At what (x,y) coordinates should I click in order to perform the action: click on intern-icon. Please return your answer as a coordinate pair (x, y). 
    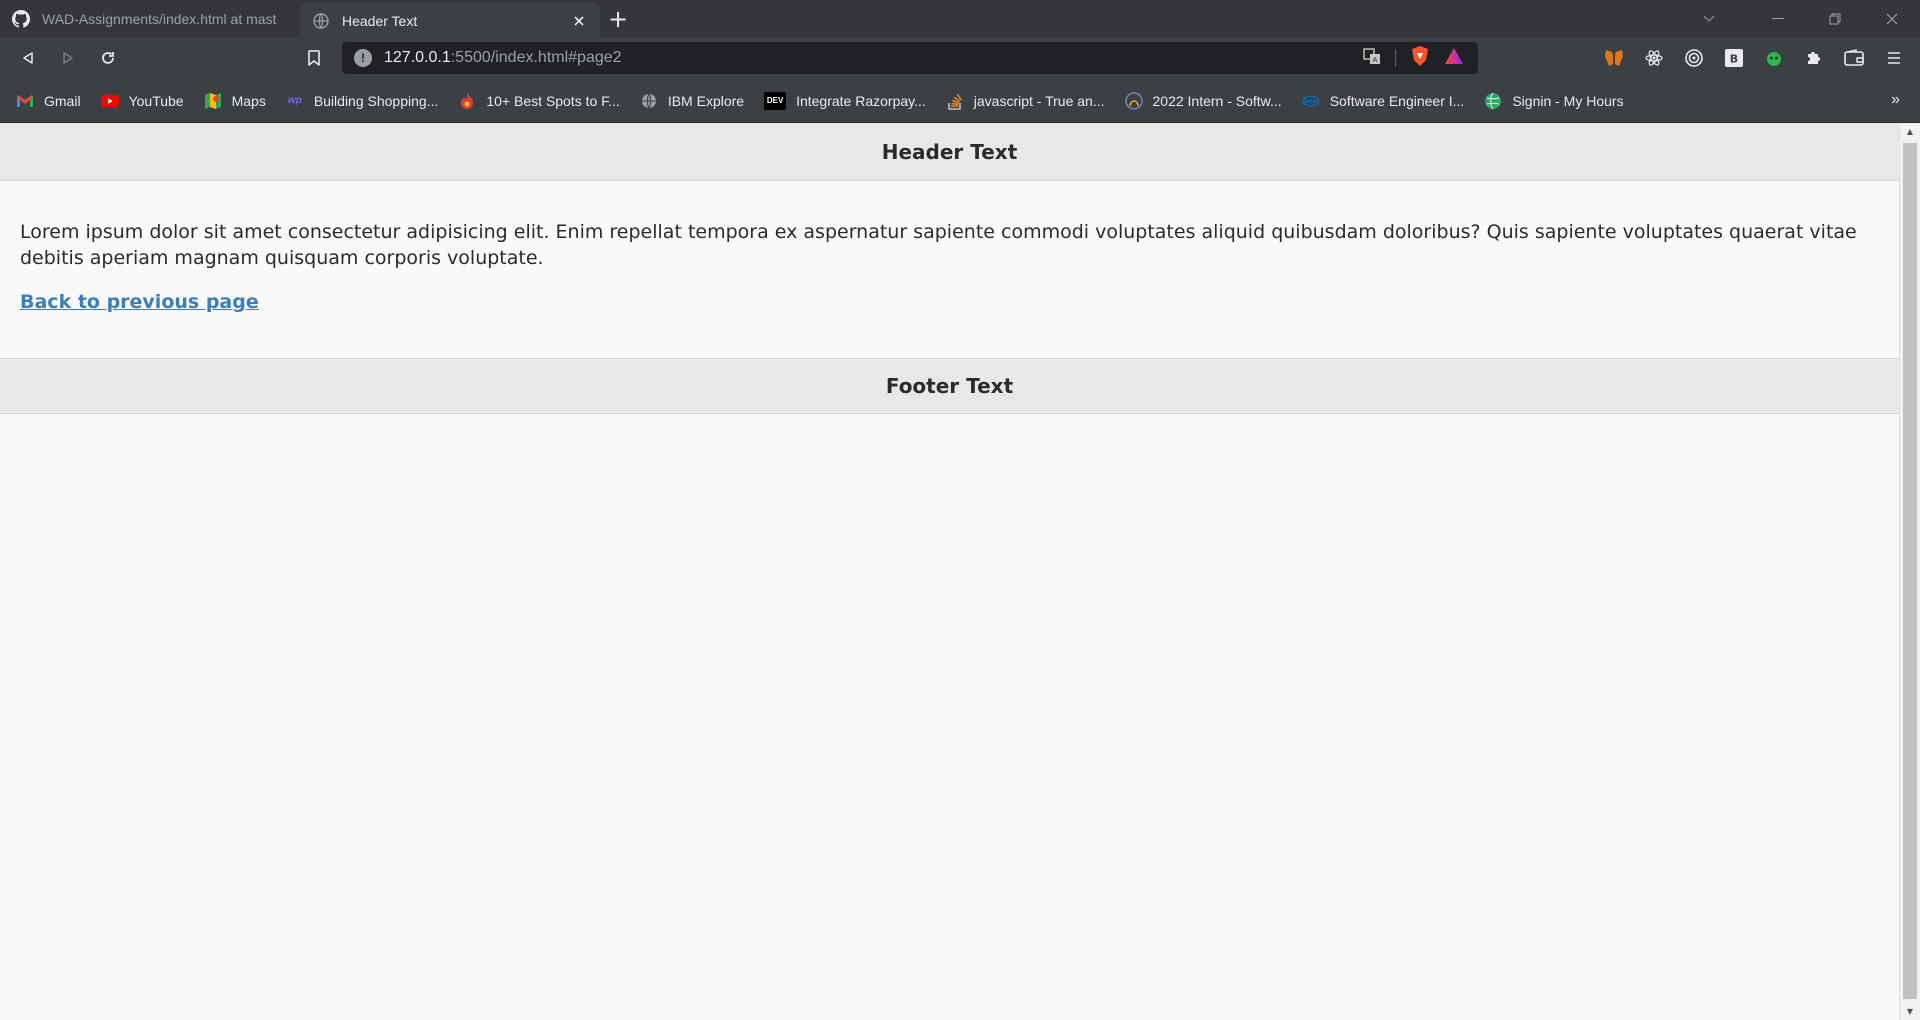
    Looking at the image, I should click on (1133, 100).